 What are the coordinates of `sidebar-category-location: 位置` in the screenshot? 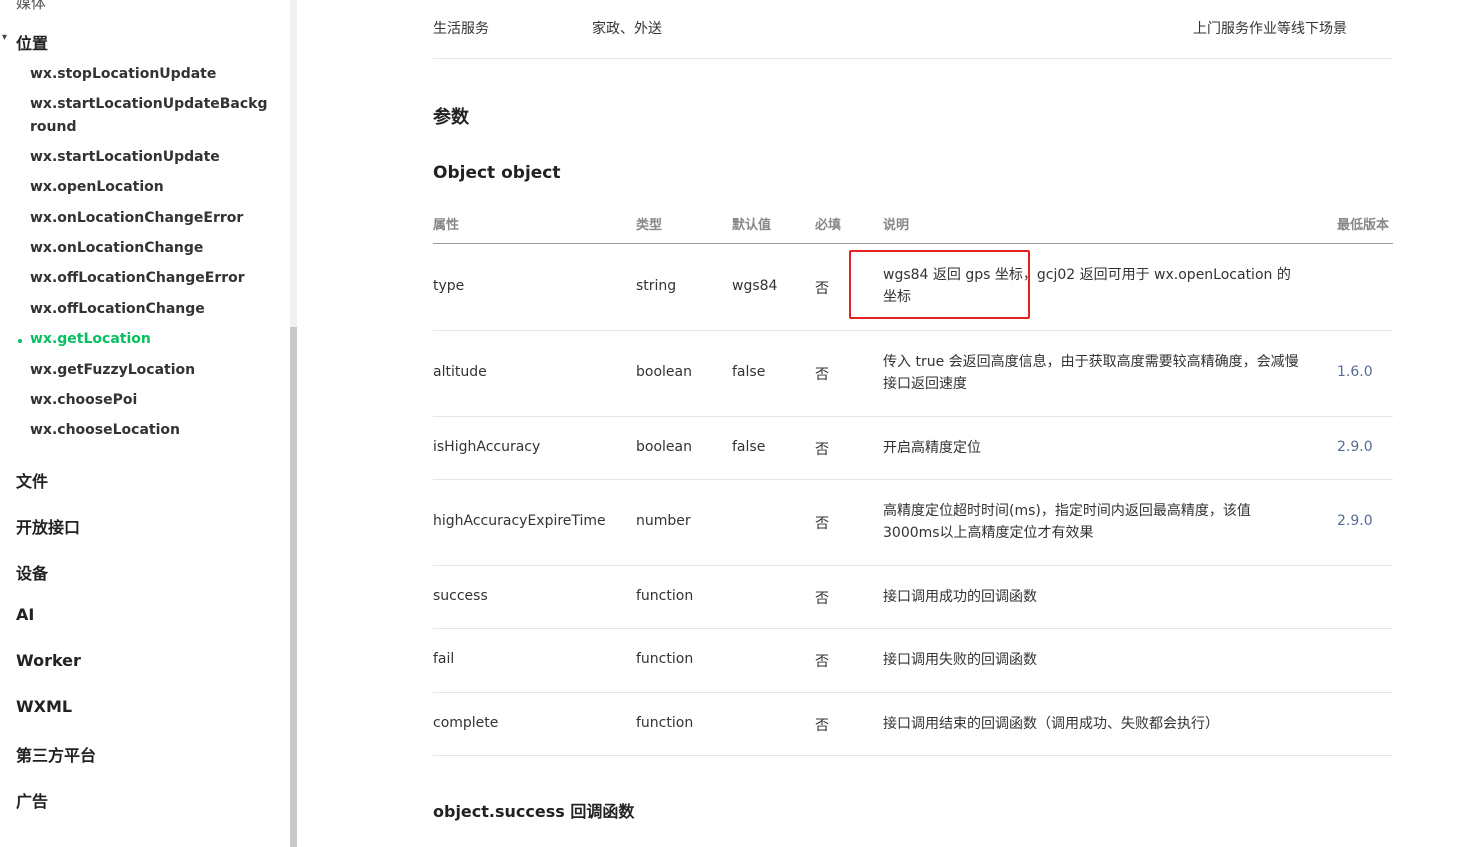 It's located at (32, 42).